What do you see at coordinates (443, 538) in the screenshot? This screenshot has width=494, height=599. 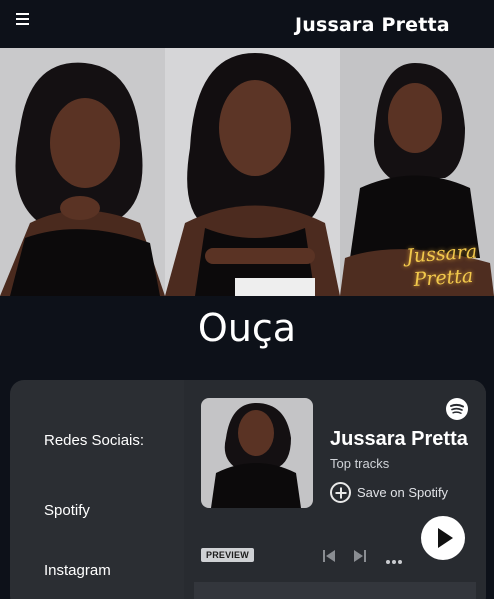 I see `play-button` at bounding box center [443, 538].